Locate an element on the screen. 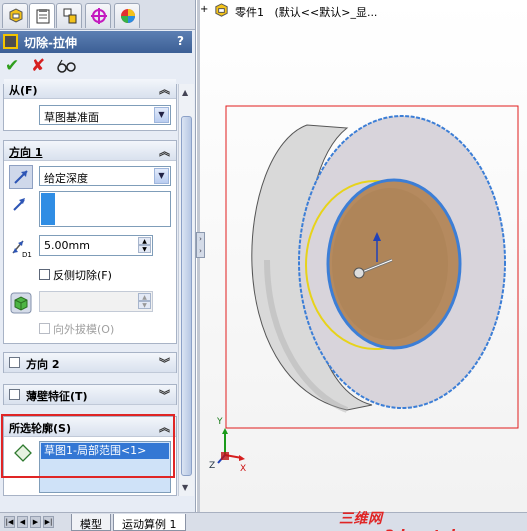 The width and height of the screenshot is (527, 531). flip-side-checkbox: 反侧切除(F) is located at coordinates (75, 275).